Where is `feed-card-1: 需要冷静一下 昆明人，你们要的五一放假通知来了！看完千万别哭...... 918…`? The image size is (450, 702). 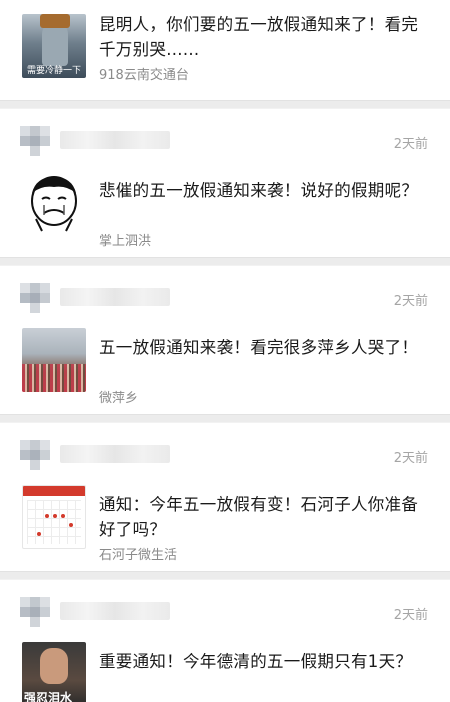
feed-card-1: 需要冷静一下 昆明人，你们要的五一放假通知来了！看完千万别哭...... 918… is located at coordinates (225, 50).